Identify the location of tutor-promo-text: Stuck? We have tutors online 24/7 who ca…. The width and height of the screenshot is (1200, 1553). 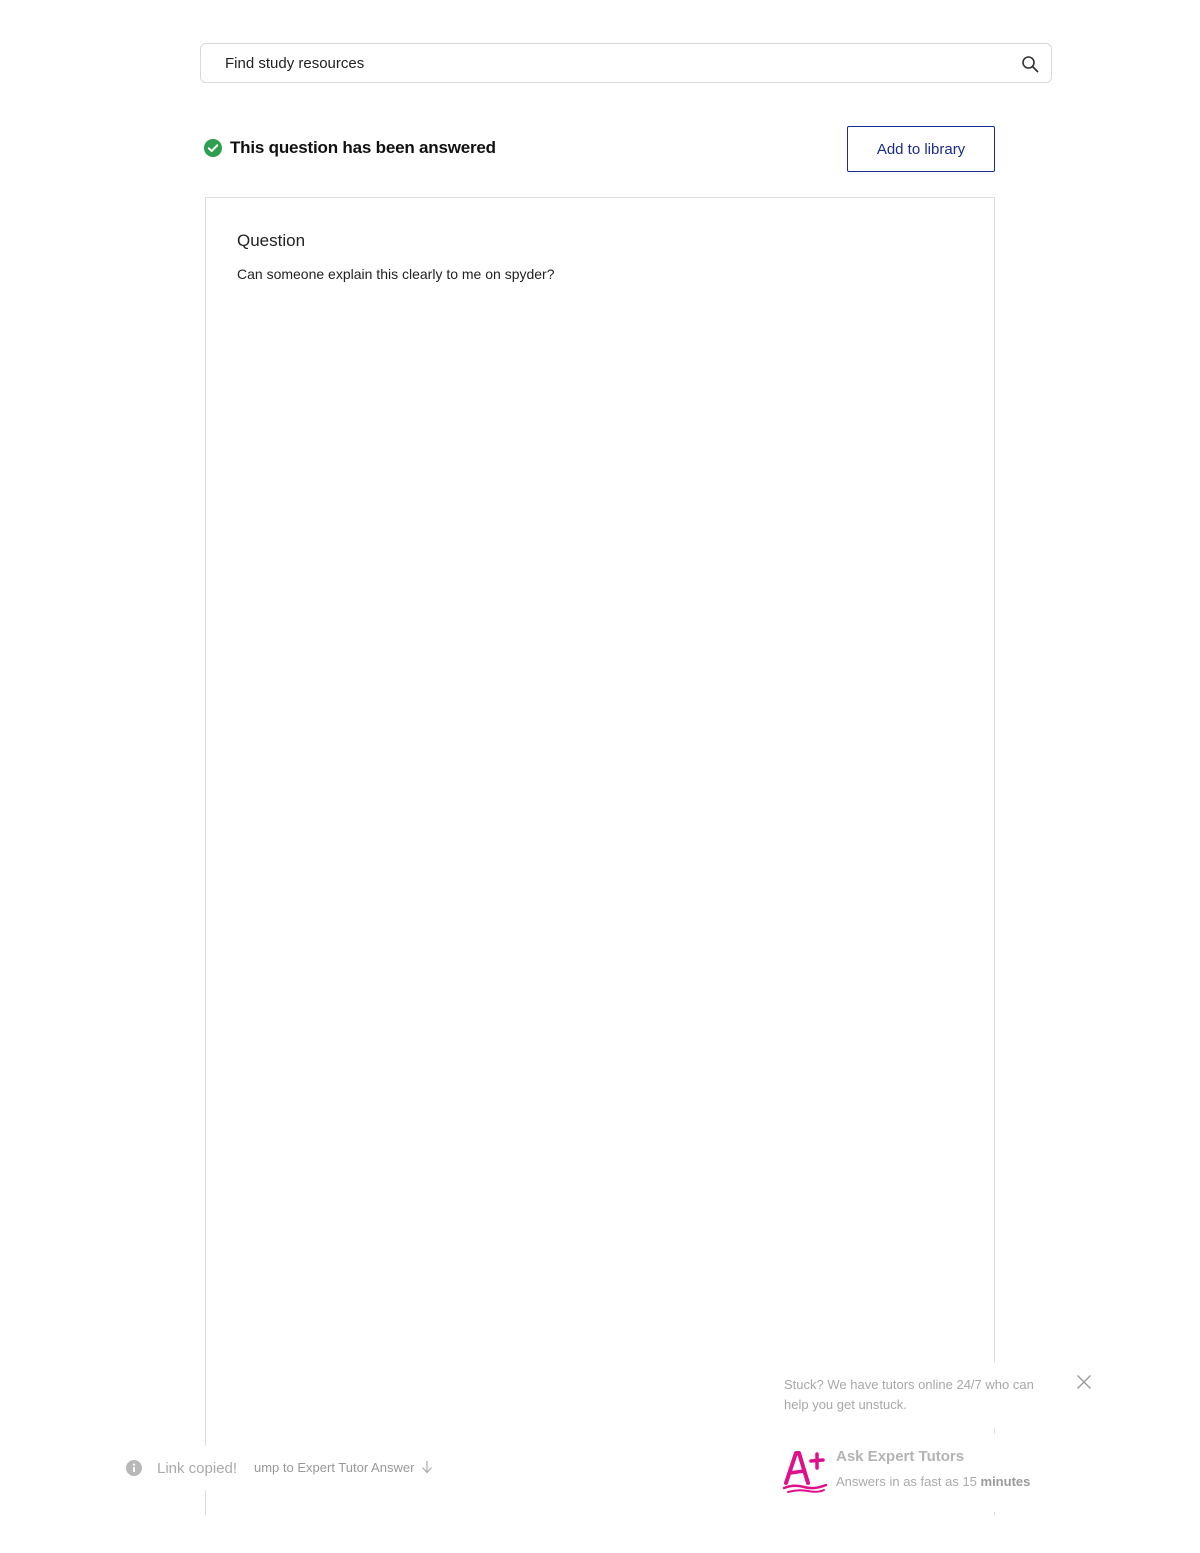
(909, 1394).